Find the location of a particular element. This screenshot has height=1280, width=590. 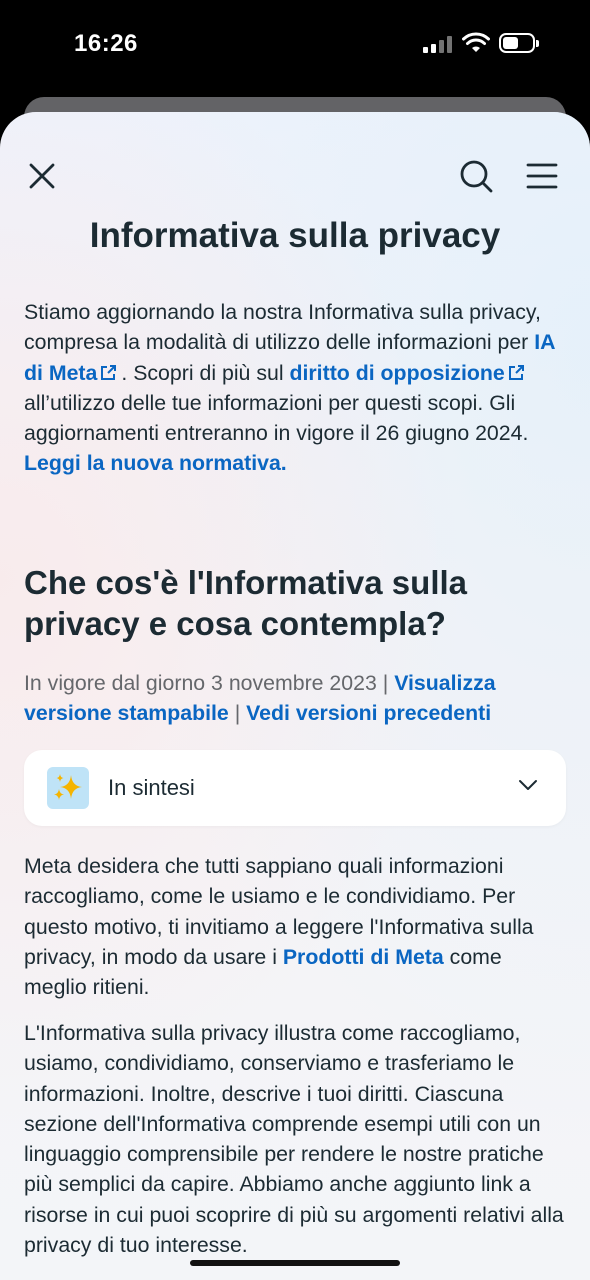

status-bar: 16:26 is located at coordinates (295, 45).